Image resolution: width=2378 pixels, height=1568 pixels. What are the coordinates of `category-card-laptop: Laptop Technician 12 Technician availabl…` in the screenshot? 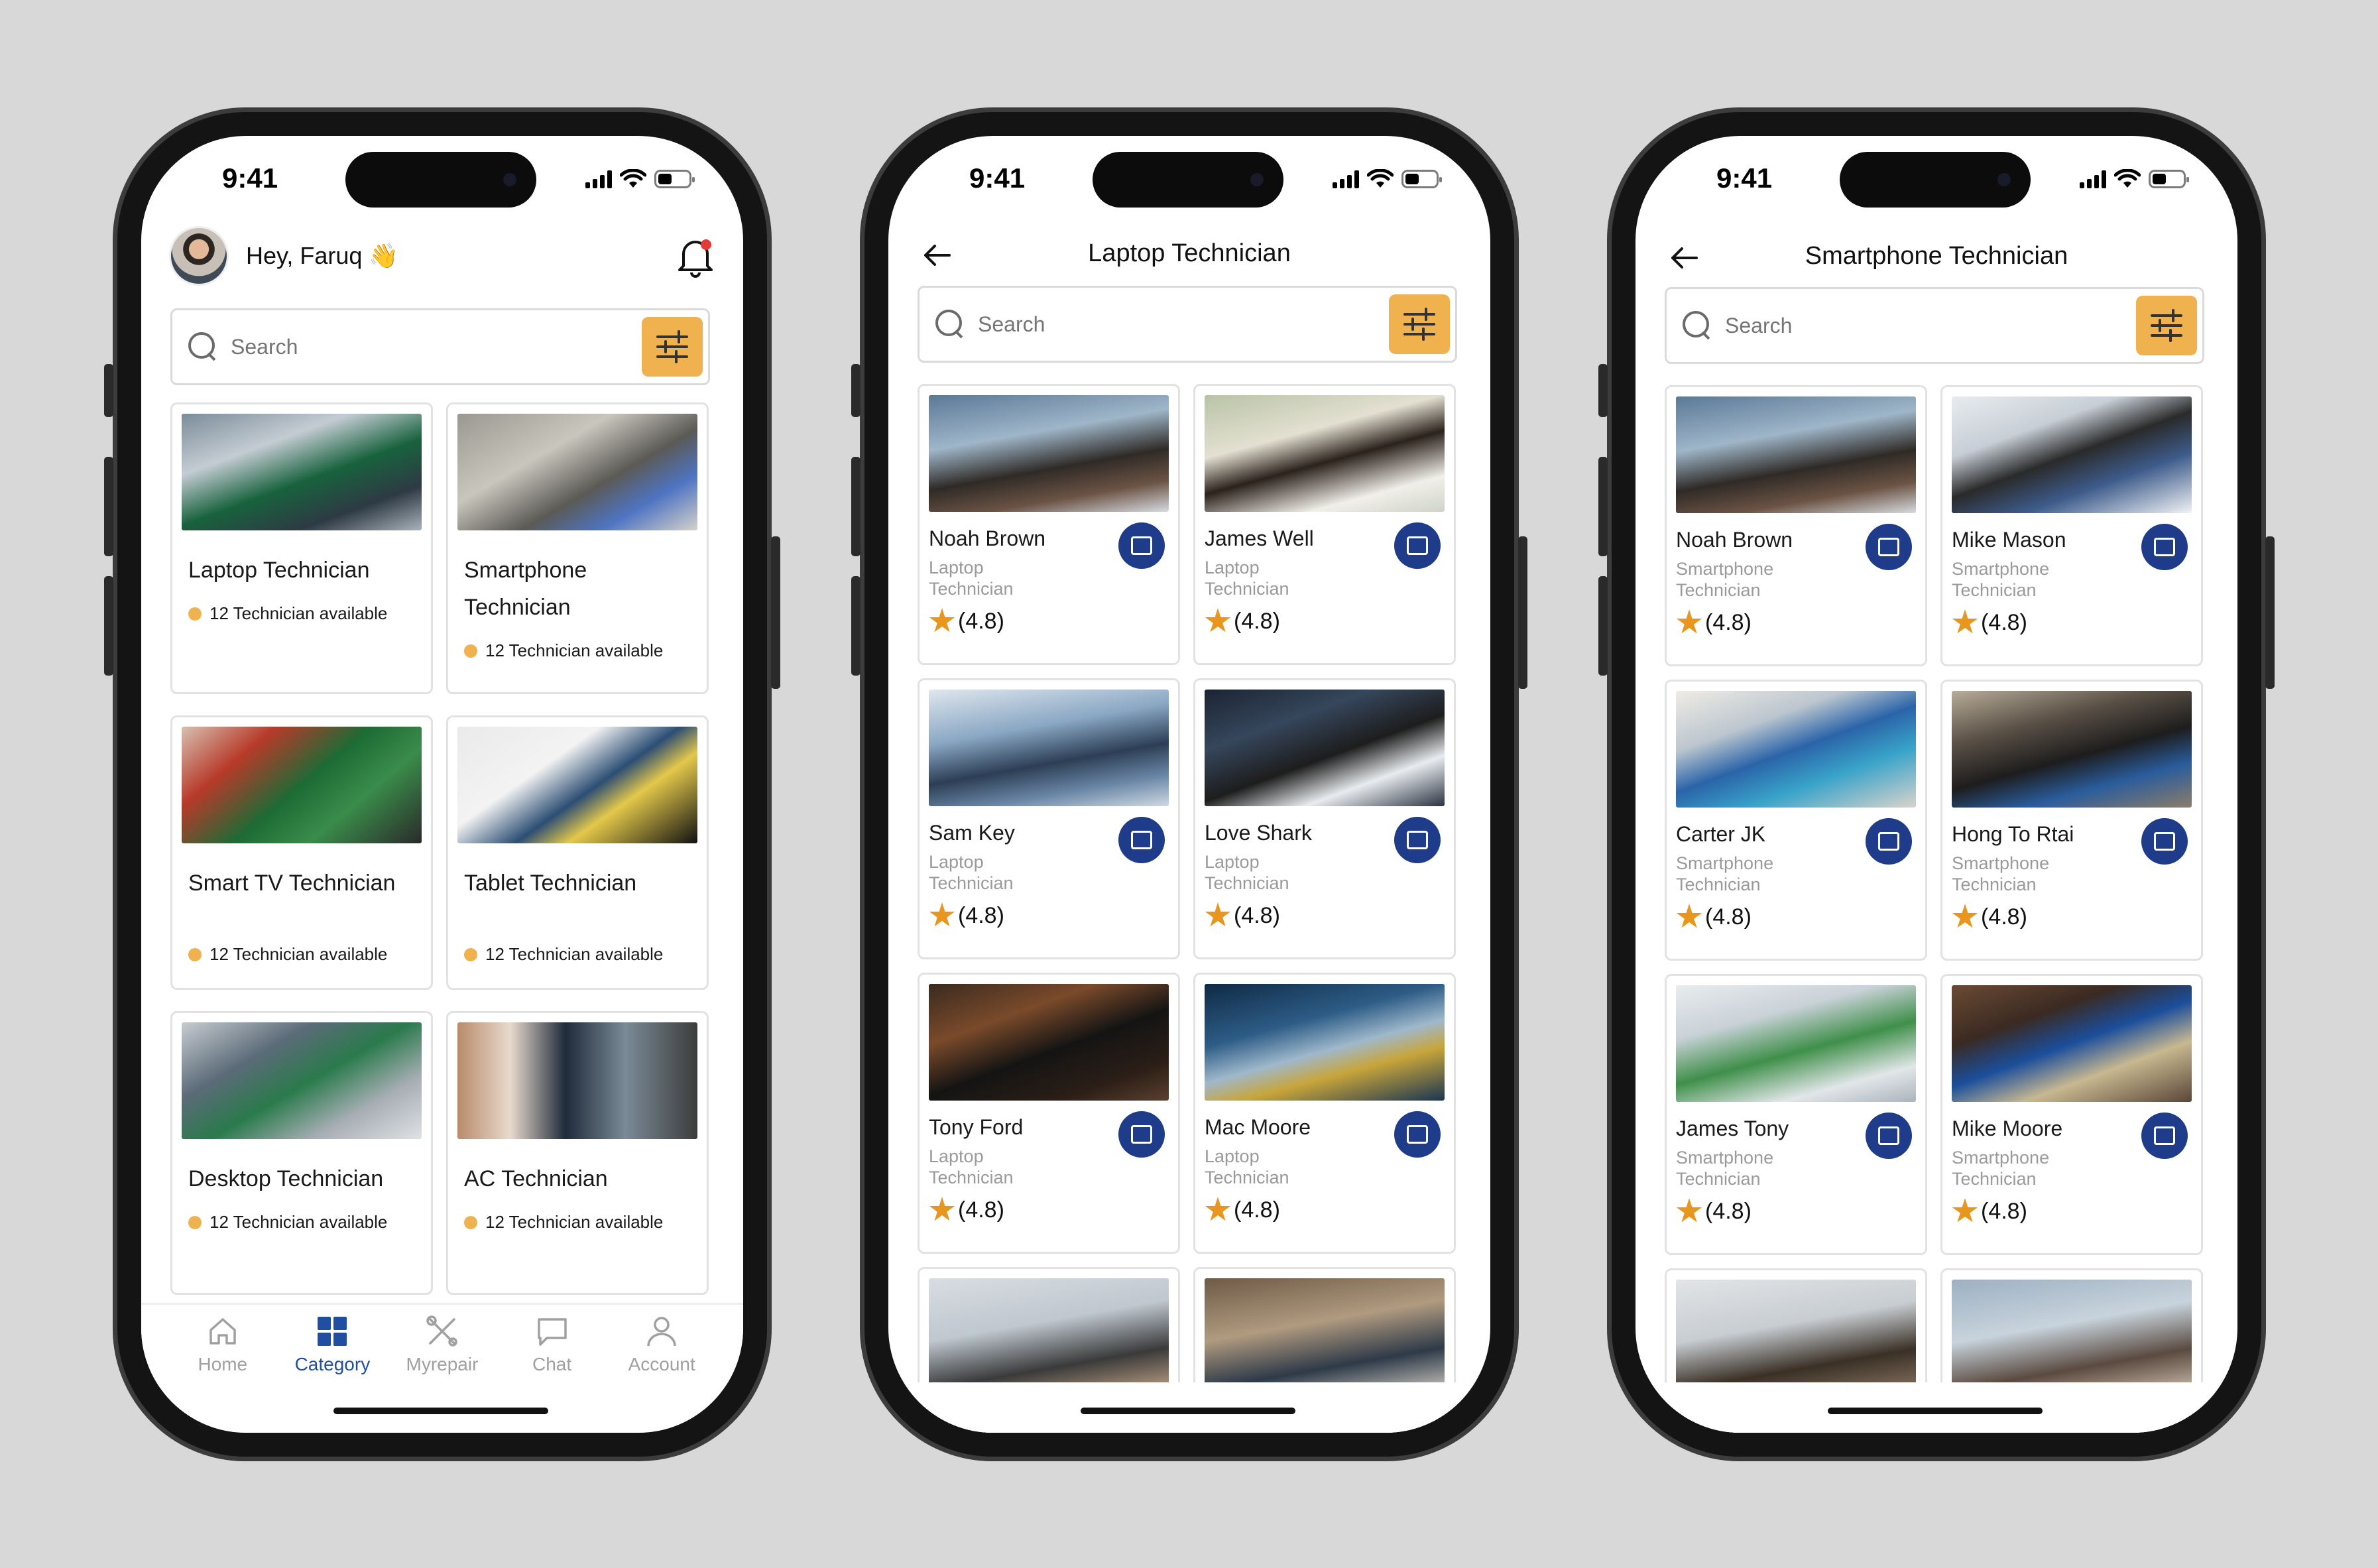 It's located at (302, 548).